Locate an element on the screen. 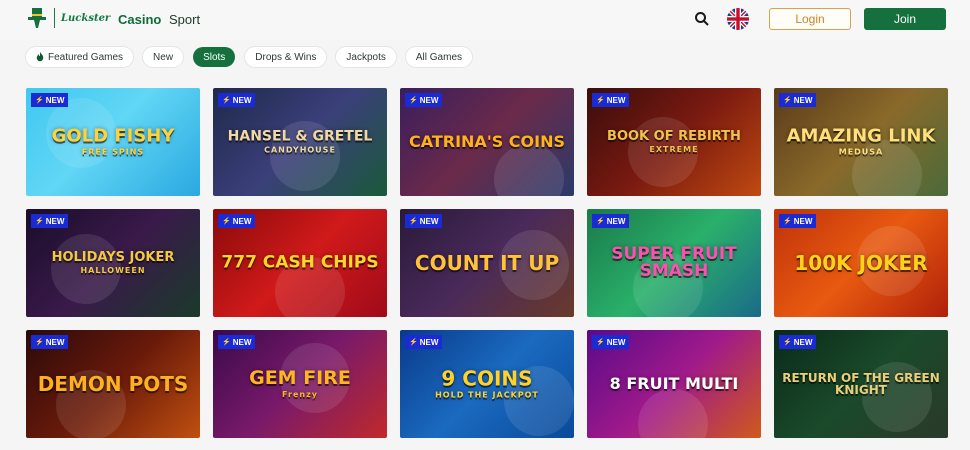  game-title: CATRINA'S COINS is located at coordinates (487, 142).